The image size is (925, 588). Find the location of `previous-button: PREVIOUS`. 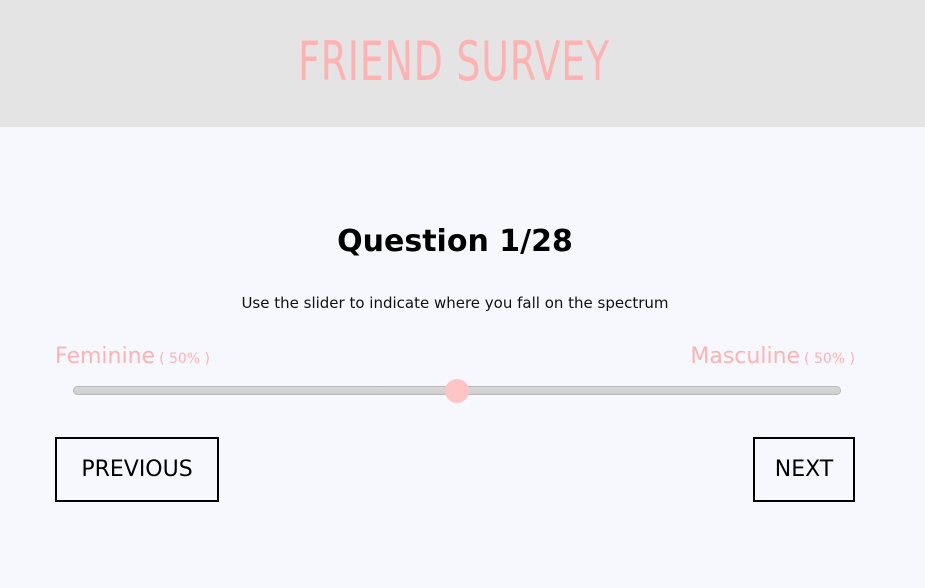

previous-button: PREVIOUS is located at coordinates (137, 469).